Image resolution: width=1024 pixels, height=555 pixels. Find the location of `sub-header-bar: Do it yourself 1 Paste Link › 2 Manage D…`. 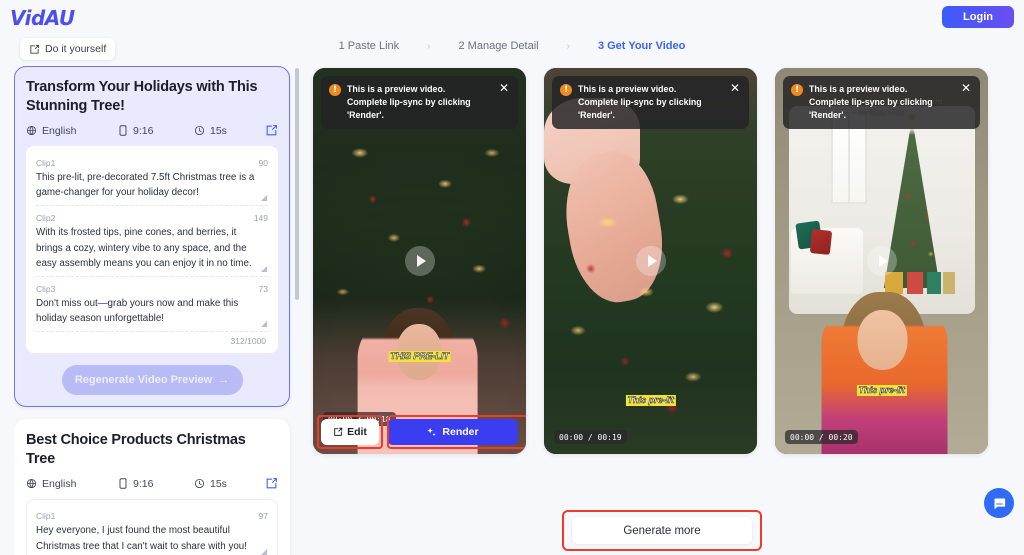

sub-header-bar: Do it yourself 1 Paste Link › 2 Manage D… is located at coordinates (512, 51).